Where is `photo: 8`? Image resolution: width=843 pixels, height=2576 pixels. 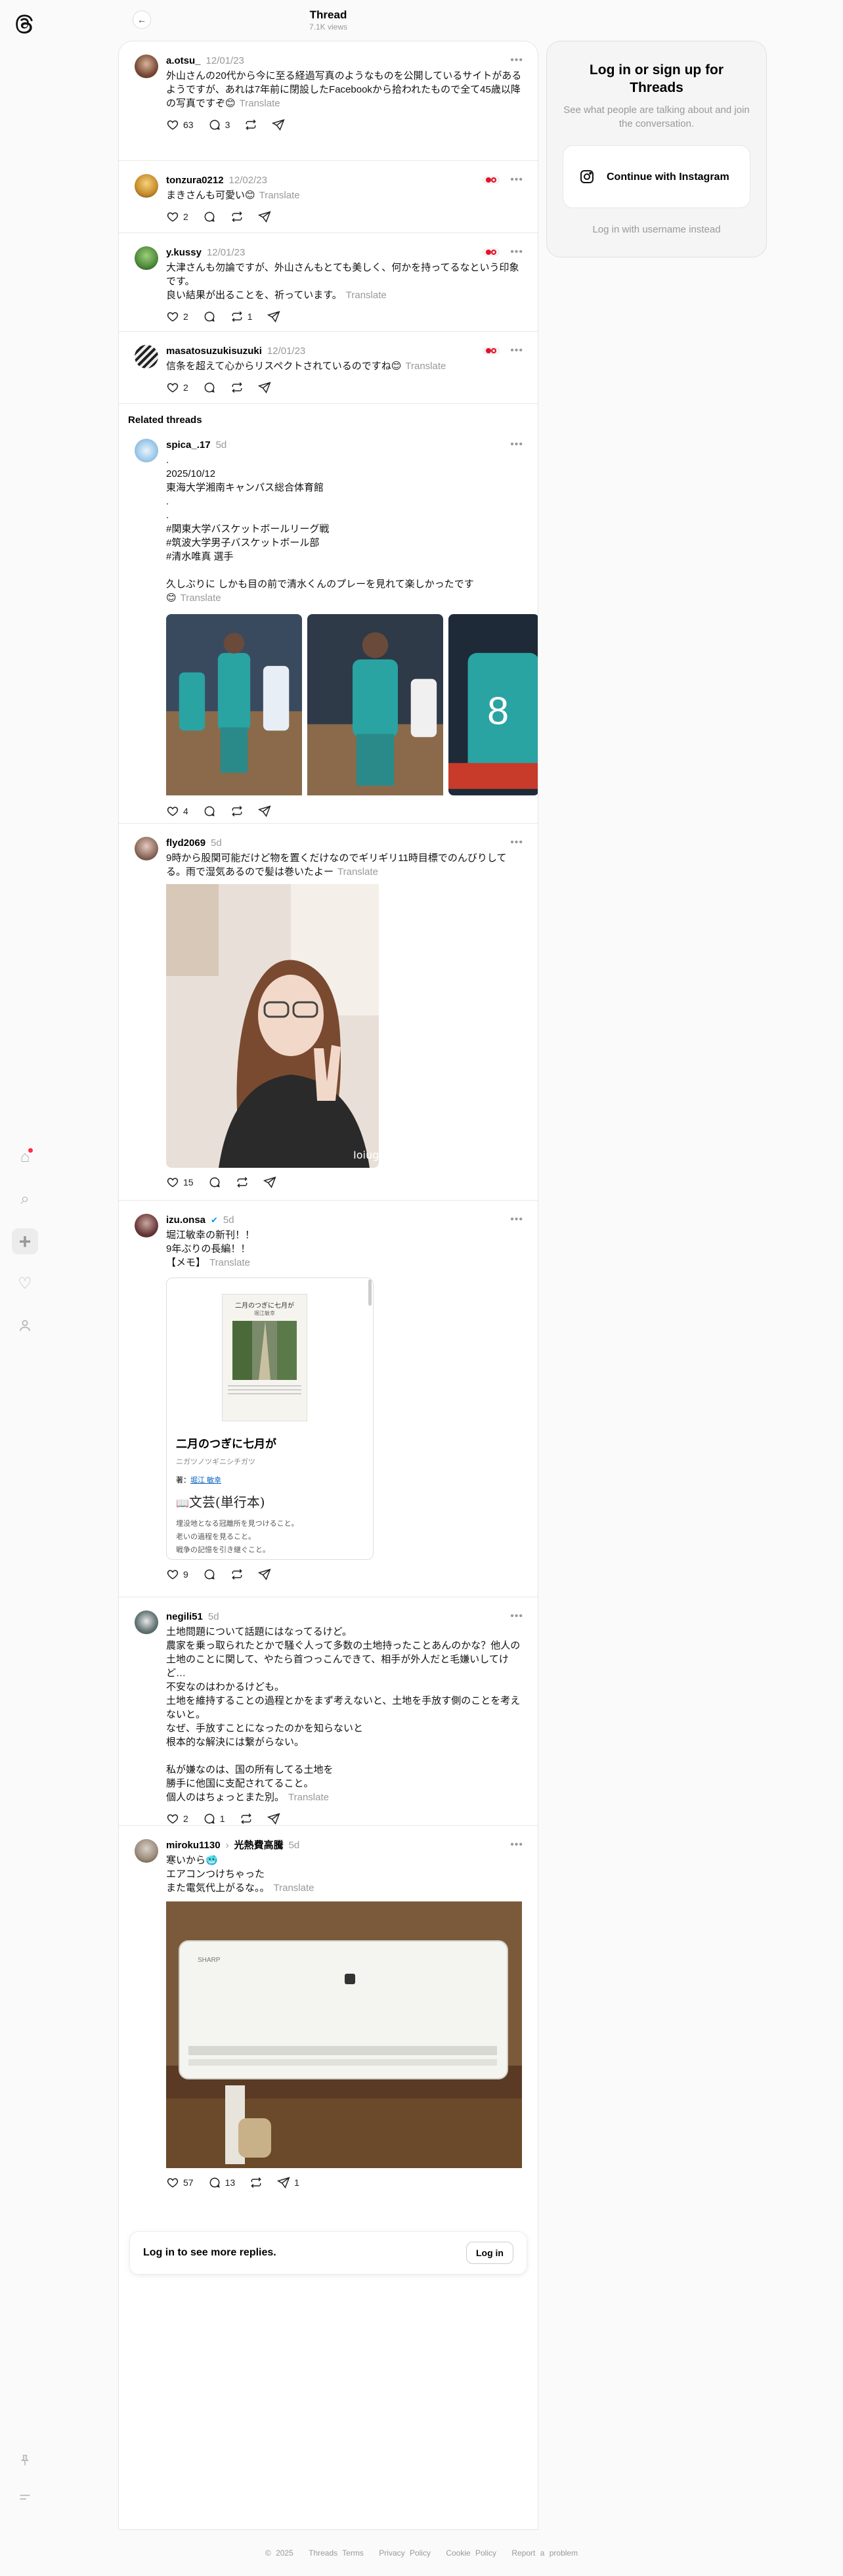
photo: 8 is located at coordinates (493, 705).